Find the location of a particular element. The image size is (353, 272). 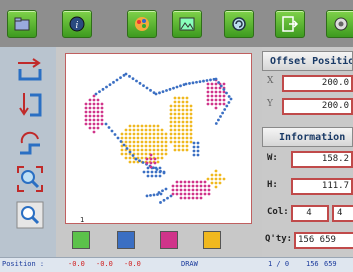

arrow-down-icon is located at coordinates (30, 105).